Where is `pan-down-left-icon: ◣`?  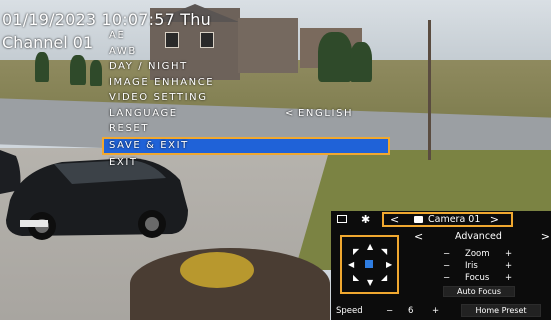
pan-down-left-icon: ◣ is located at coordinates (356, 278).